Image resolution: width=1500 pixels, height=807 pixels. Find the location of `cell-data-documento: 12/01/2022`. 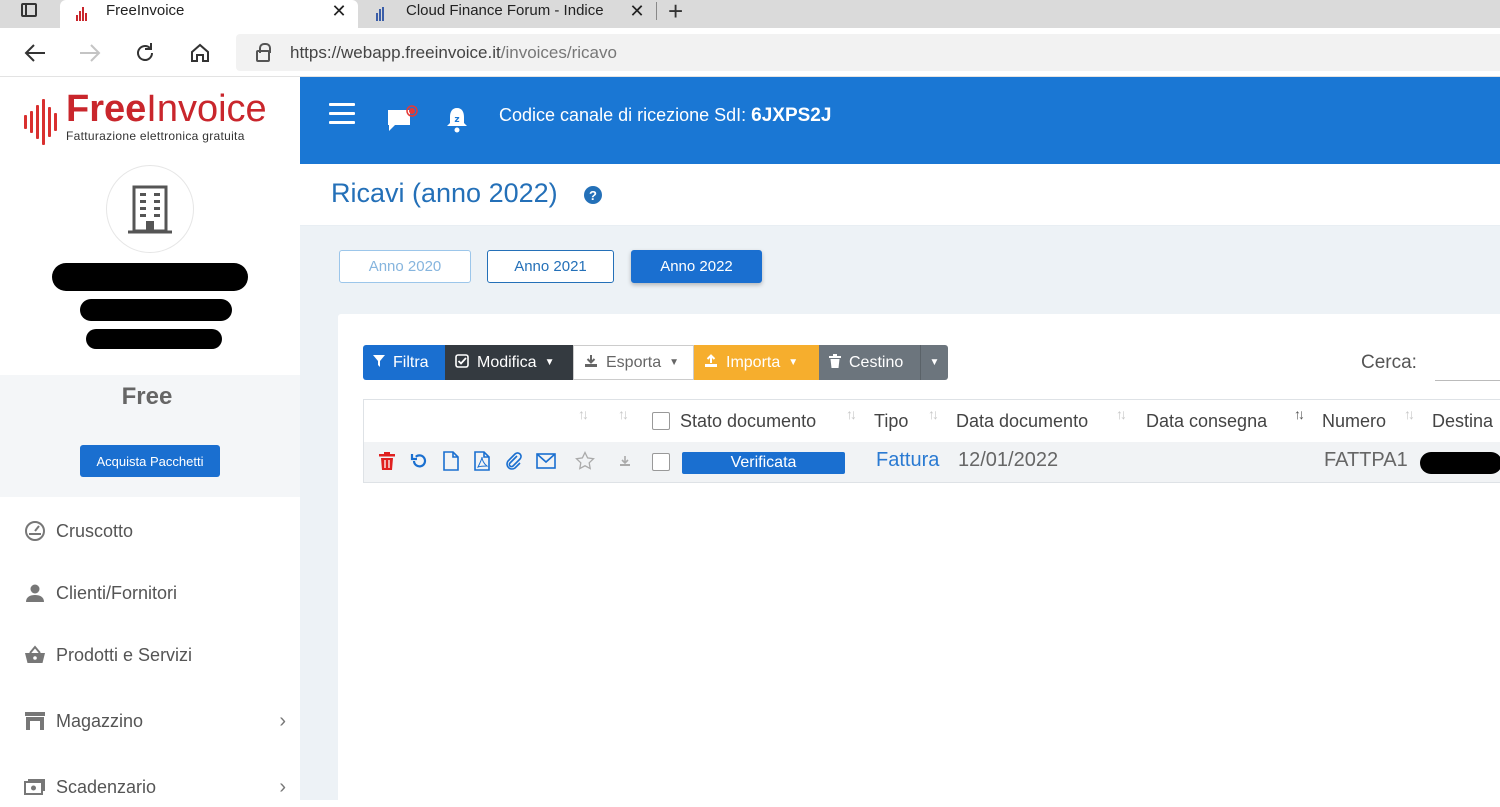

cell-data-documento: 12/01/2022 is located at coordinates (1008, 460).